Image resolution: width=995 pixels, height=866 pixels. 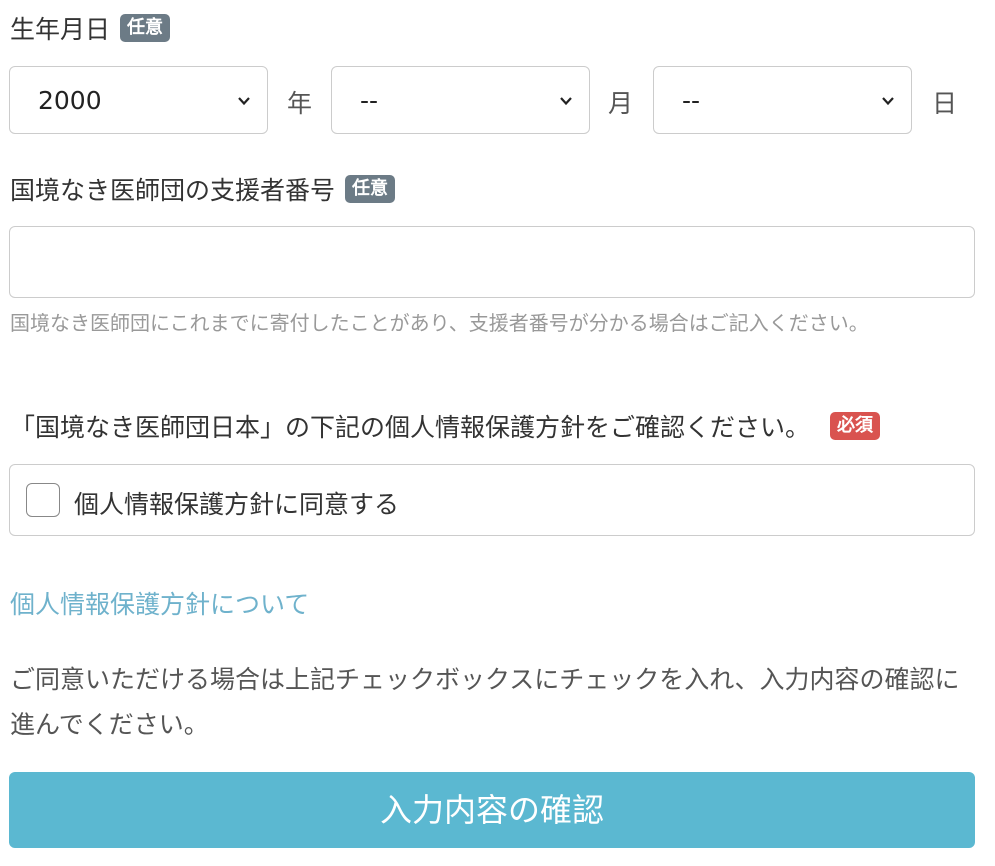 What do you see at coordinates (492, 262) in the screenshot?
I see `supporter-number-input` at bounding box center [492, 262].